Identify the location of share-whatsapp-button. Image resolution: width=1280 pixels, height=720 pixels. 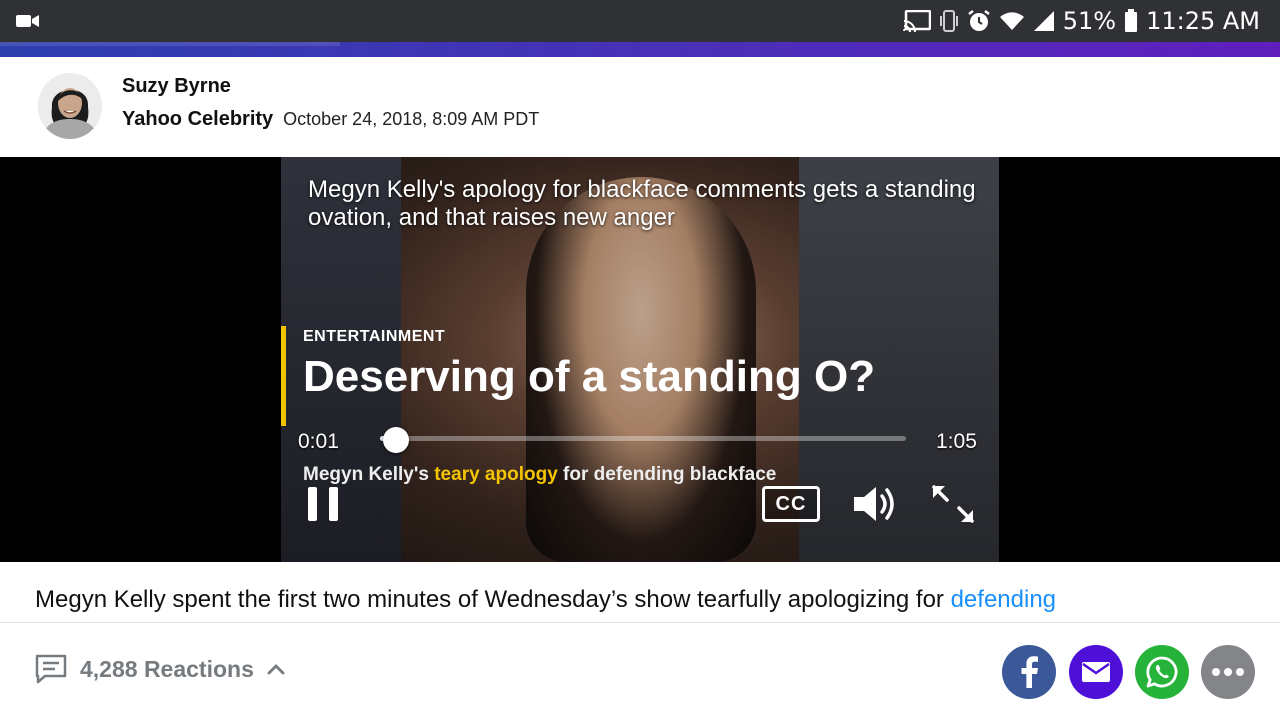
(1162, 672).